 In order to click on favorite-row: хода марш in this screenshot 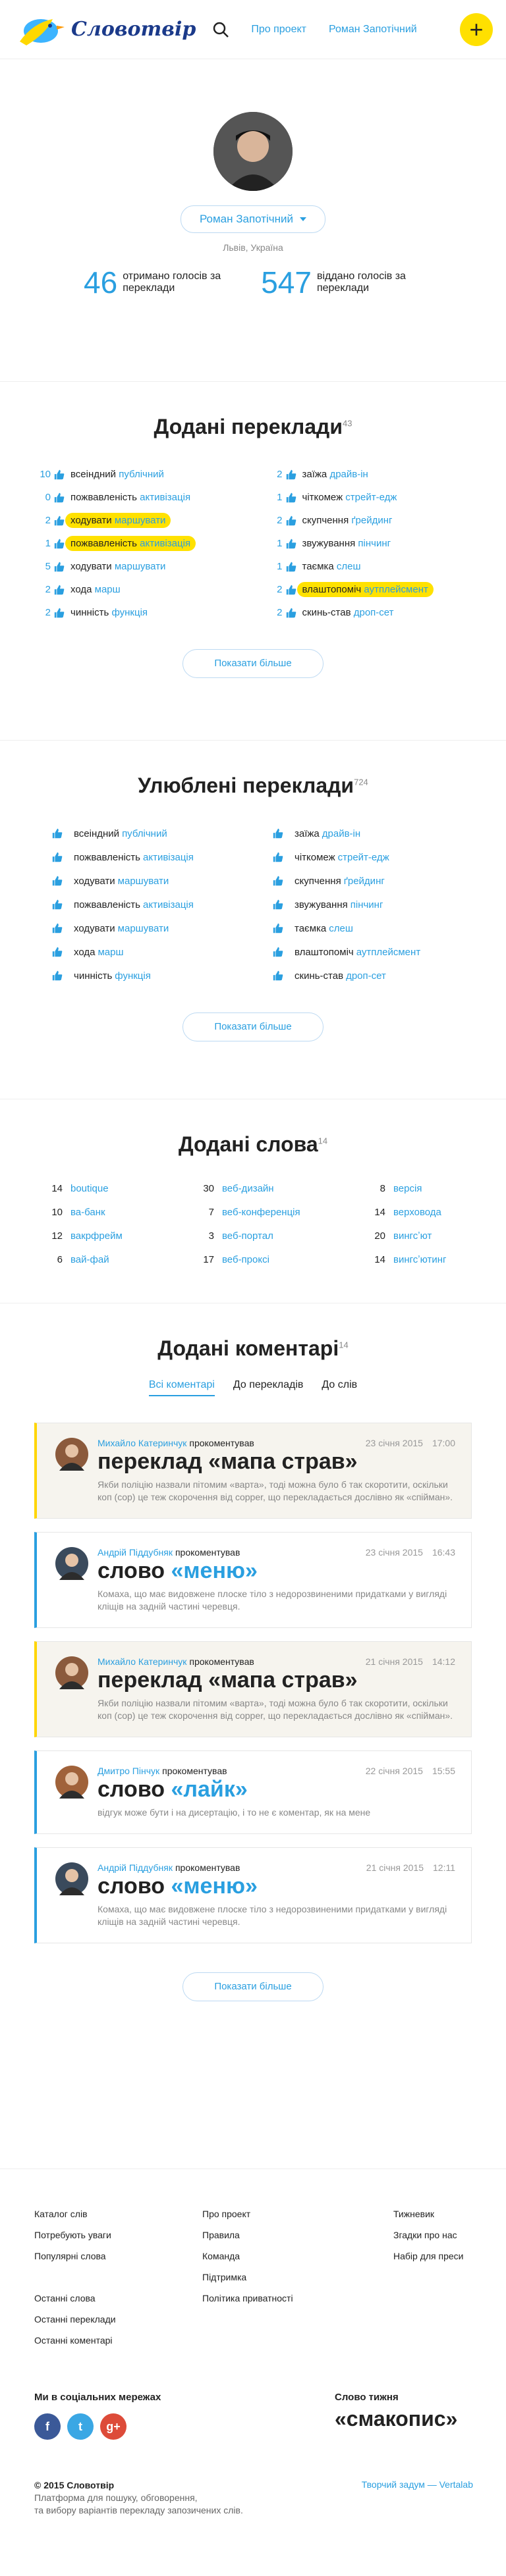, I will do `click(148, 952)`.